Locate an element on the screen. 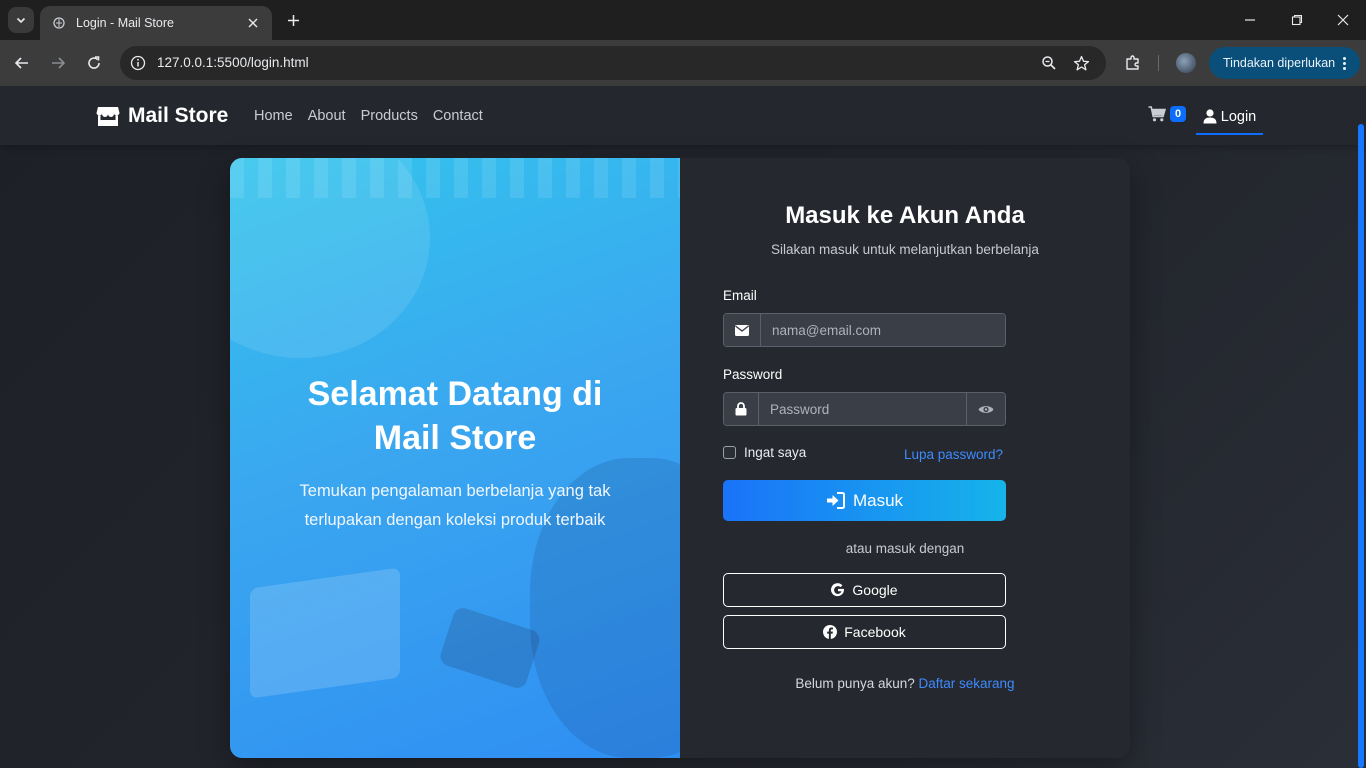  register-link: Daftar sekarang is located at coordinates (967, 683).